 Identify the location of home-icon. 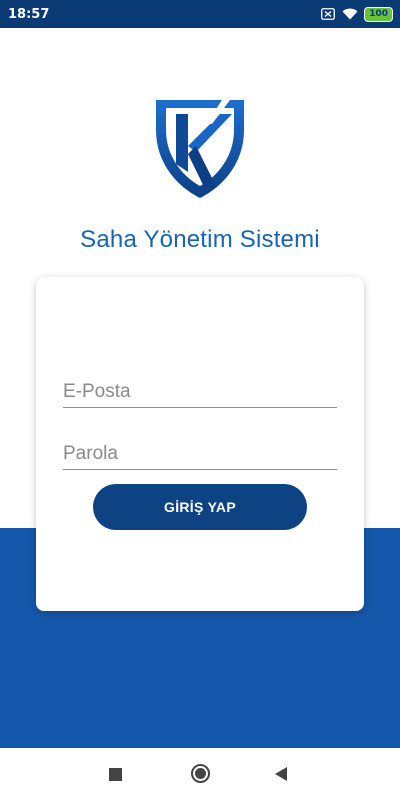
(200, 773).